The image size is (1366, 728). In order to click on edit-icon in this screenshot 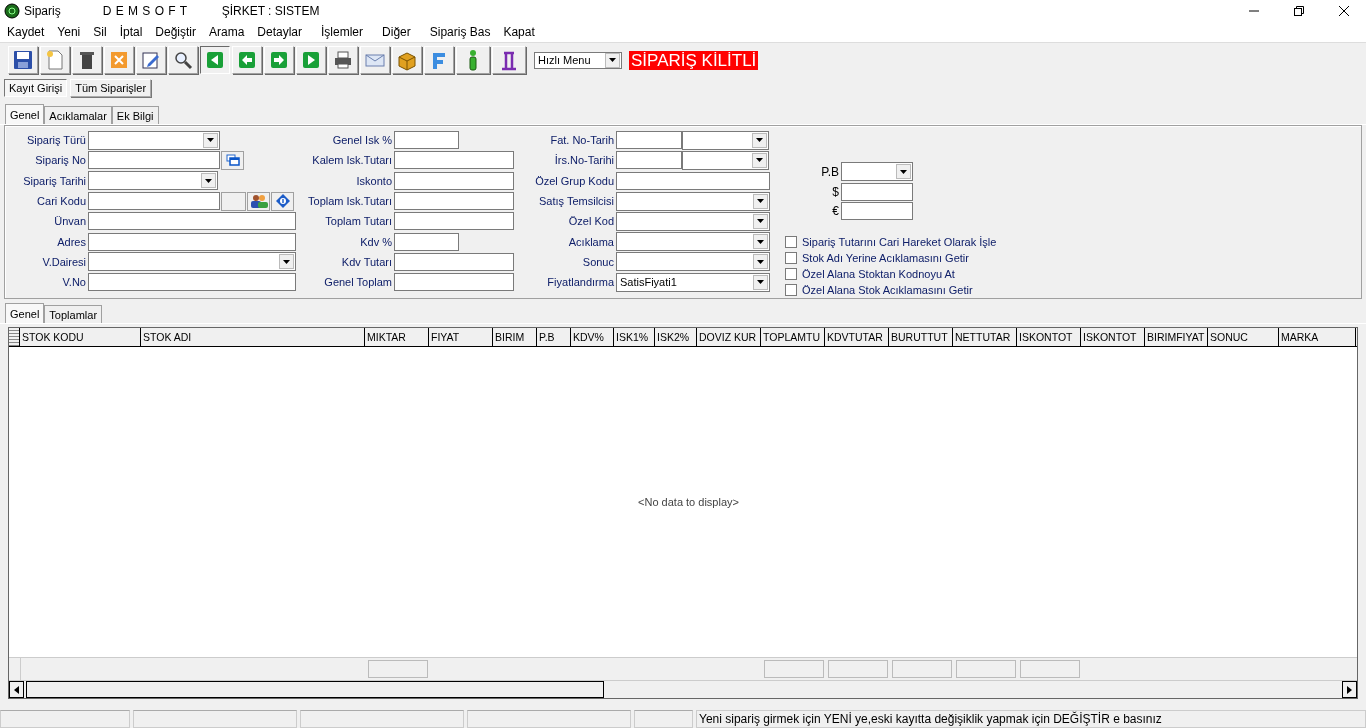, I will do `click(151, 60)`.